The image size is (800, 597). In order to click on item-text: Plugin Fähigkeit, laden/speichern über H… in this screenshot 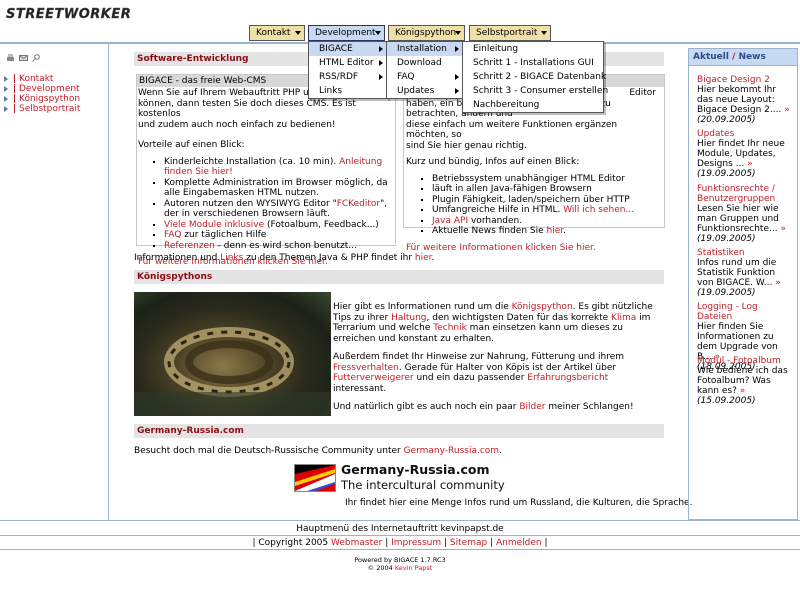, I will do `click(531, 199)`.